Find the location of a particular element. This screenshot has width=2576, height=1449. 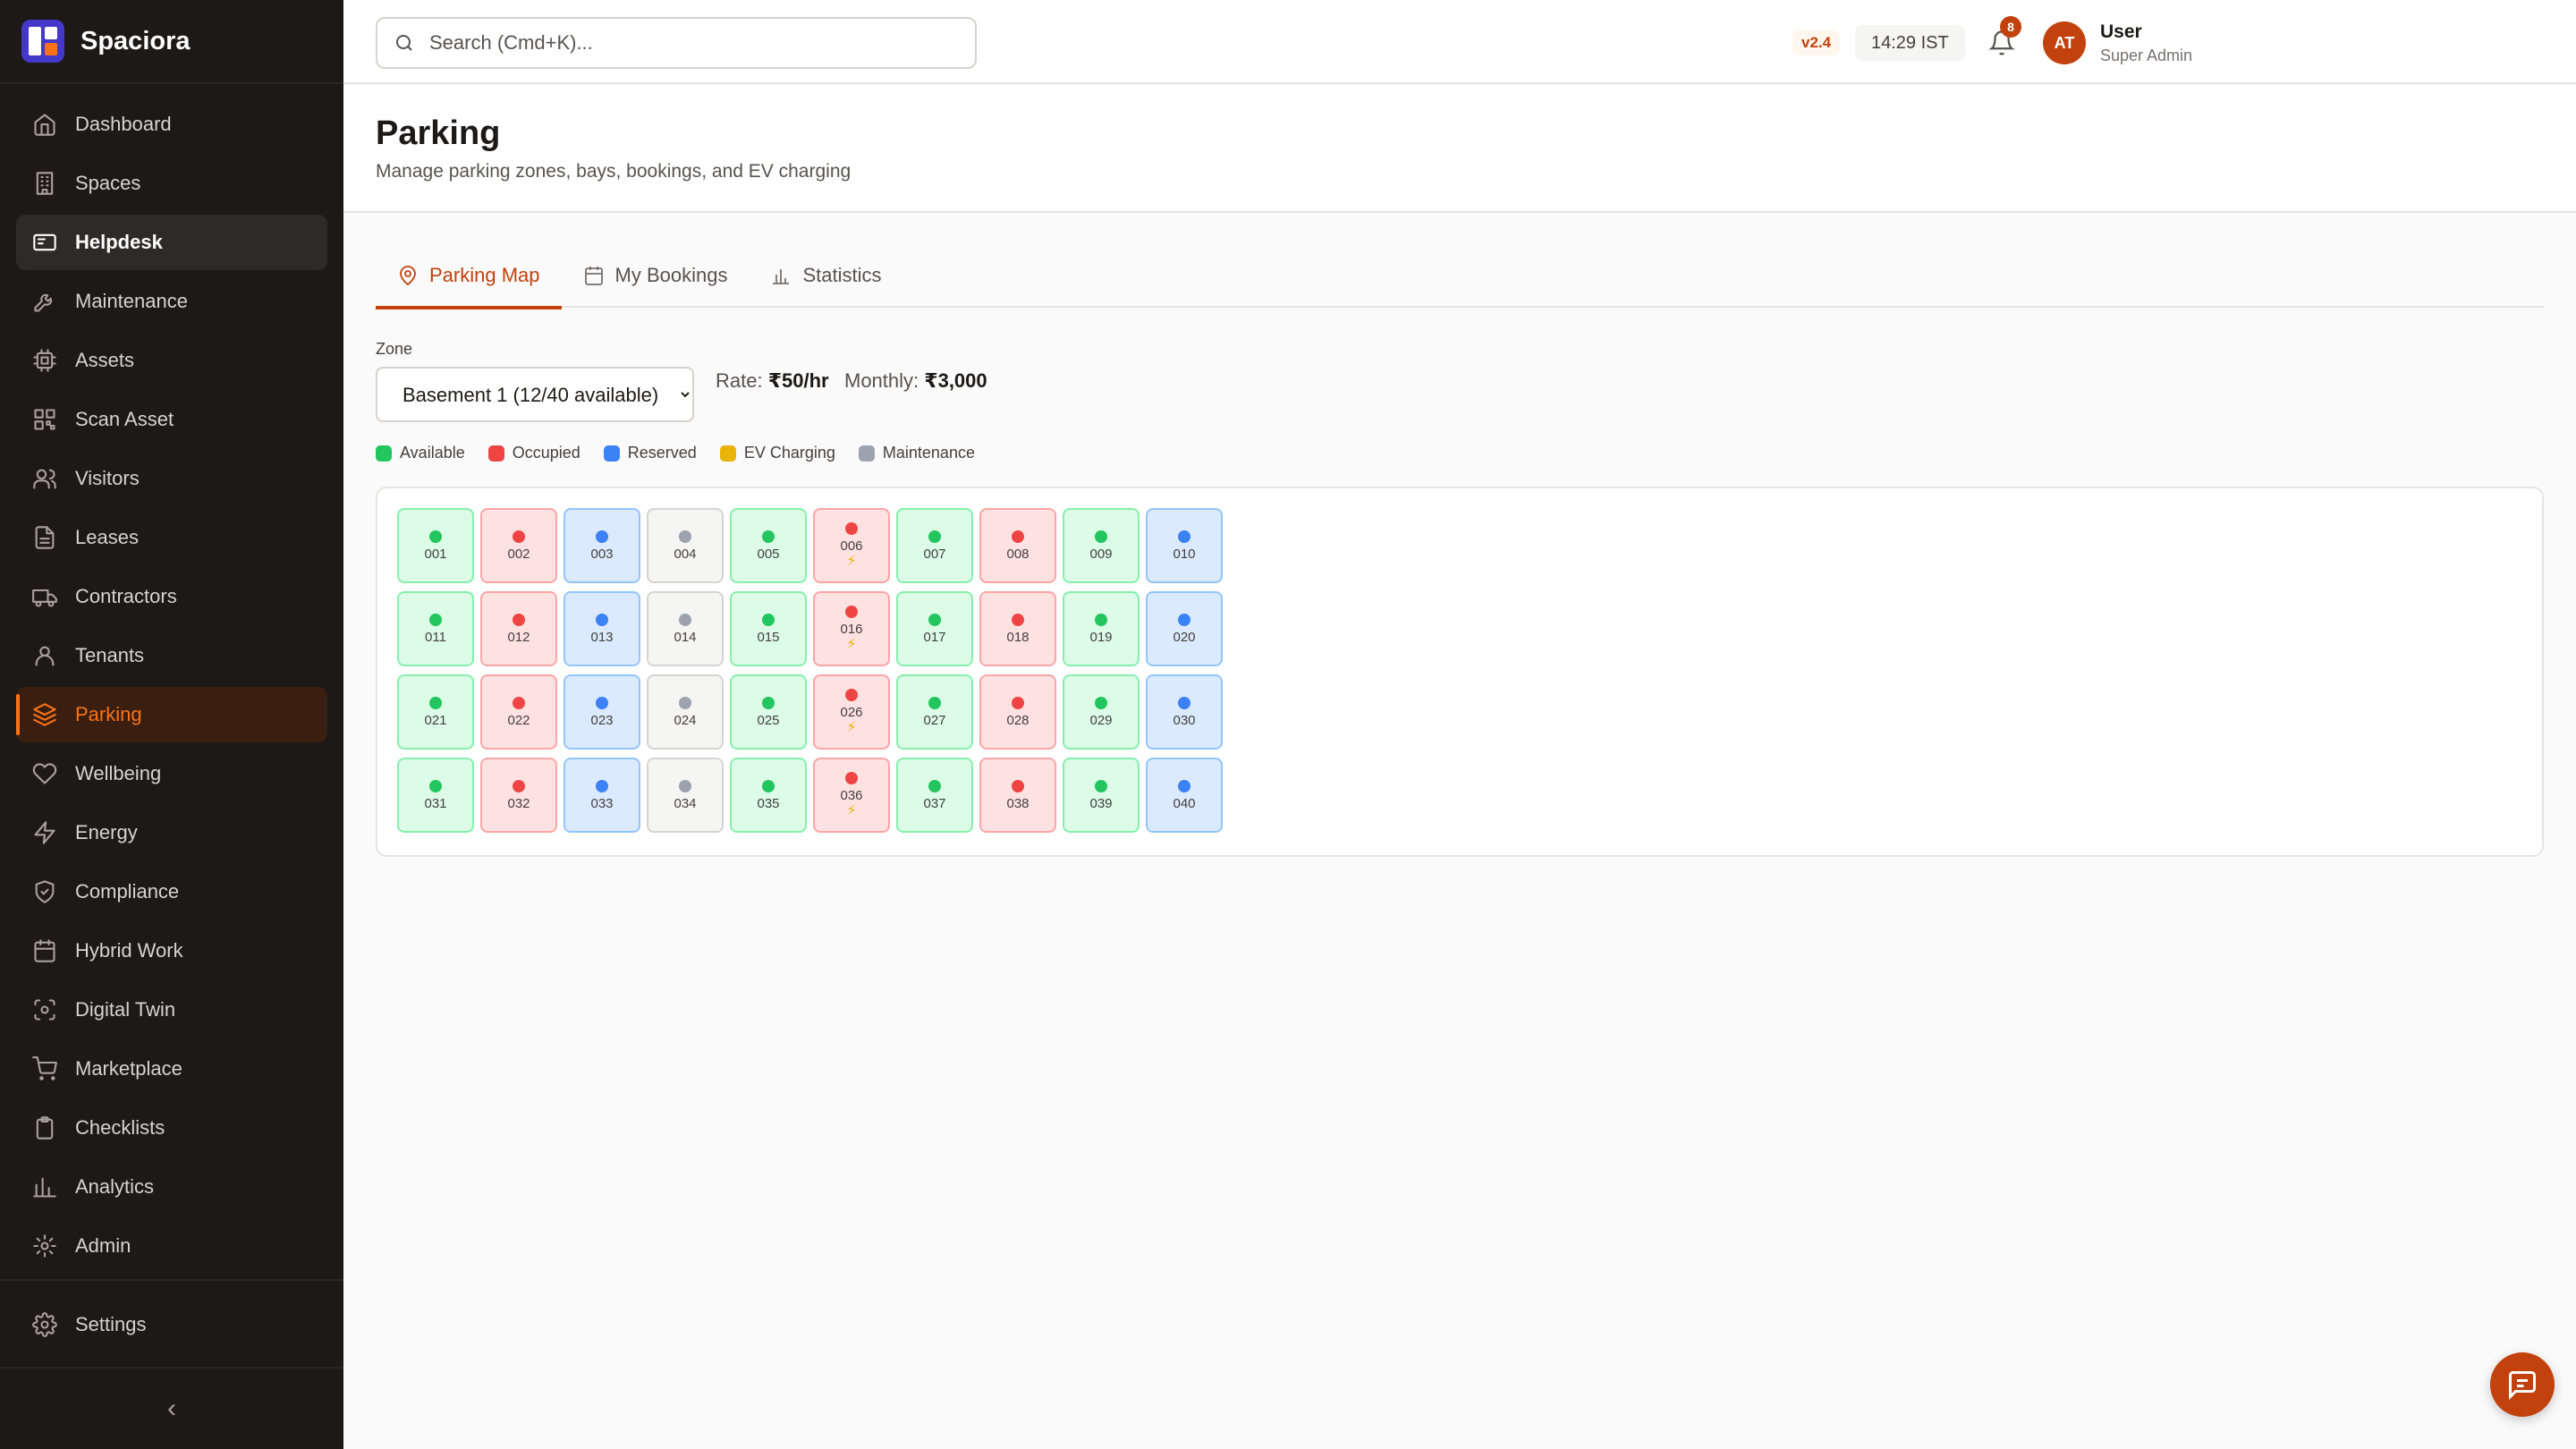

parking-bay-040: 040 is located at coordinates (1184, 795).